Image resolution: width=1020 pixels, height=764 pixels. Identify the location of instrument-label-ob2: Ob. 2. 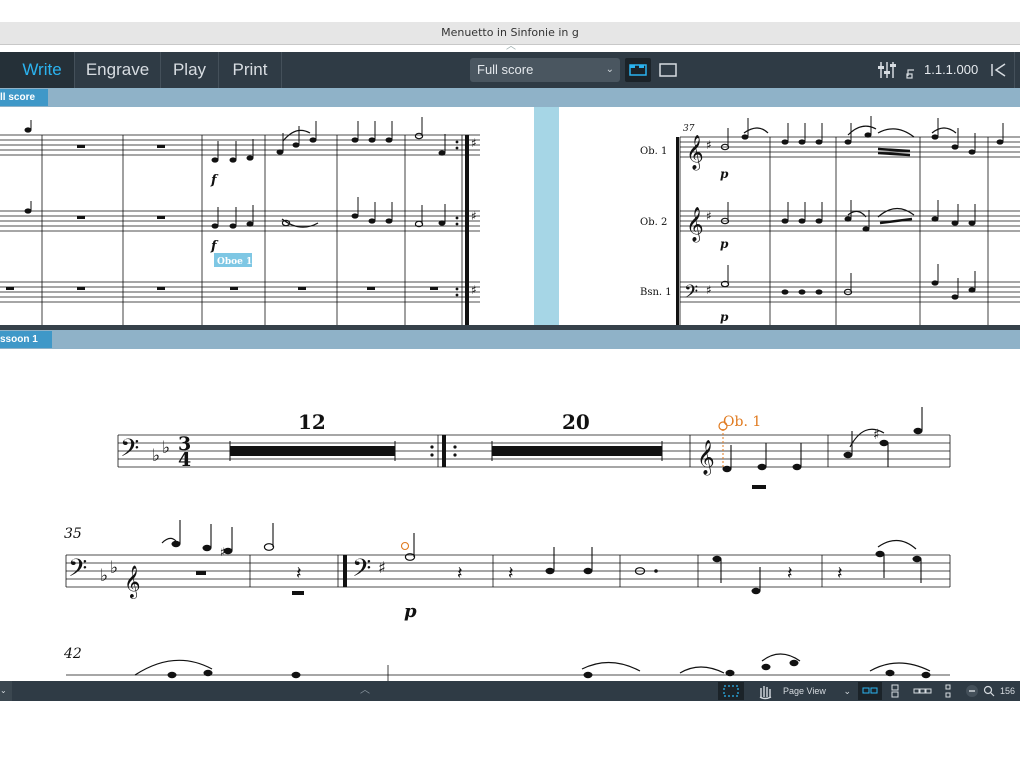
(653, 222).